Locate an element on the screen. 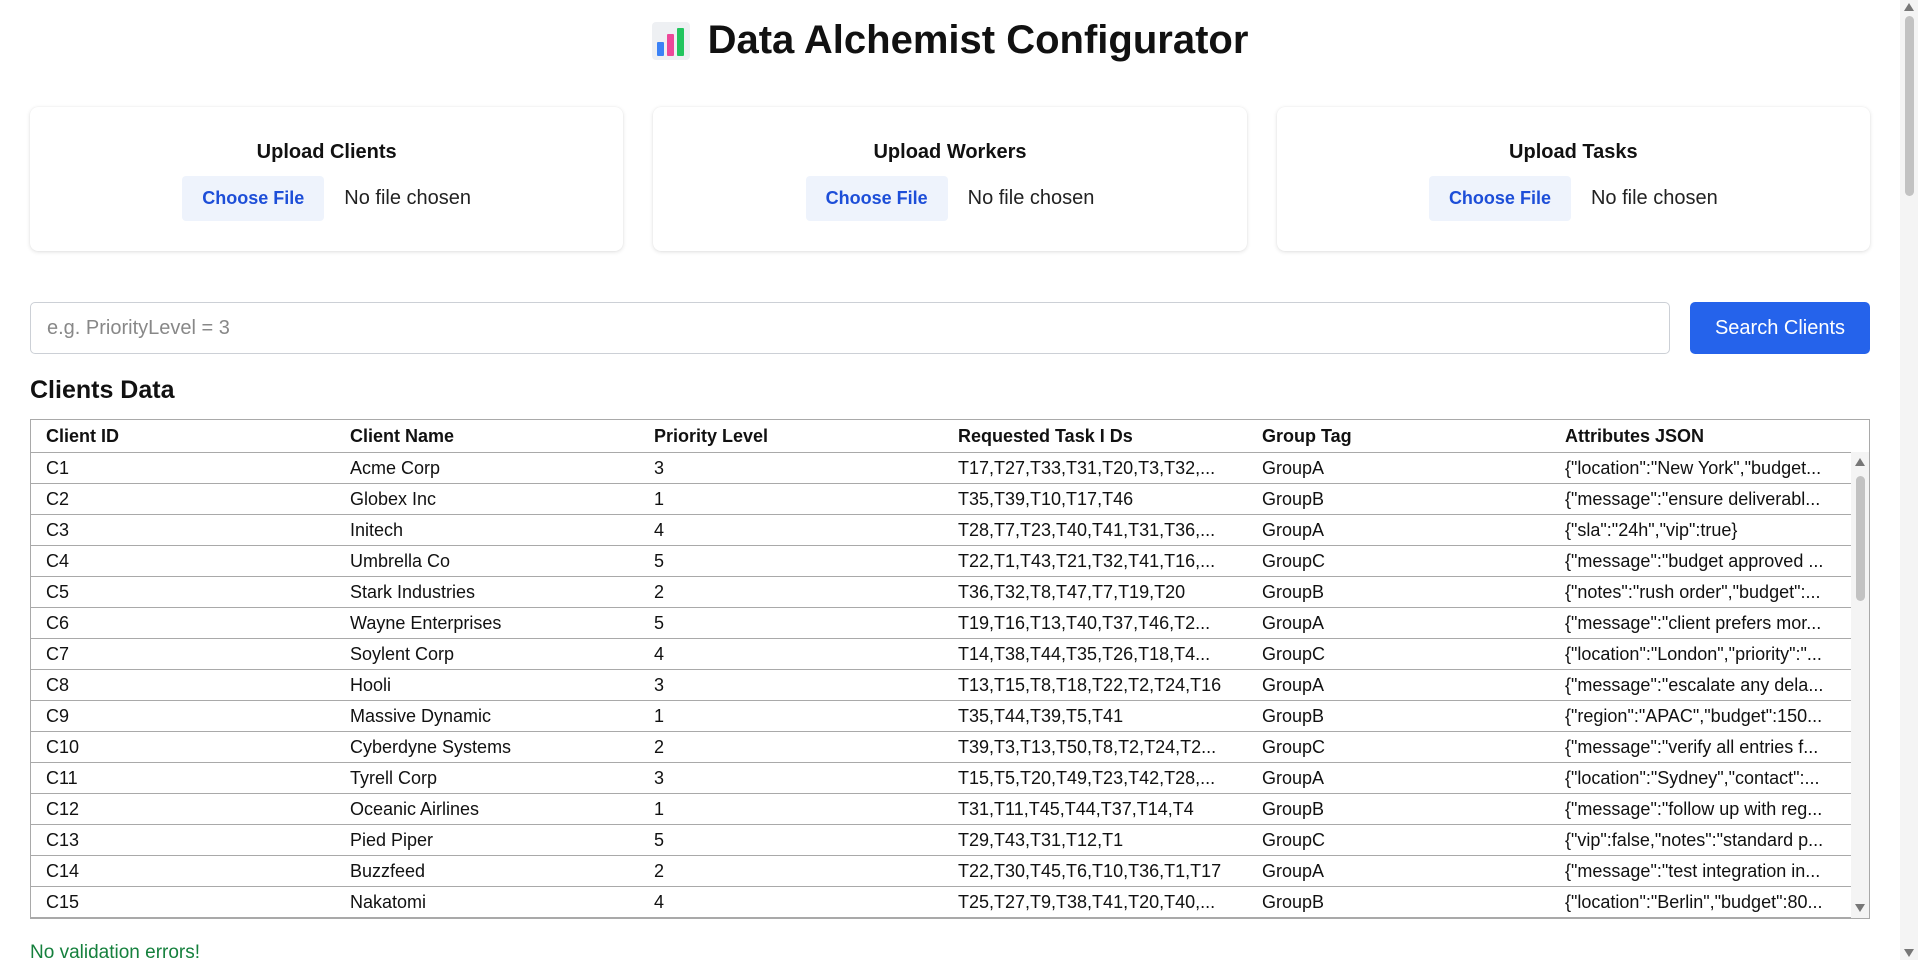  table-cell: T22,T30,T45,T6,T10,T36,T1,T17 is located at coordinates (1095, 871).